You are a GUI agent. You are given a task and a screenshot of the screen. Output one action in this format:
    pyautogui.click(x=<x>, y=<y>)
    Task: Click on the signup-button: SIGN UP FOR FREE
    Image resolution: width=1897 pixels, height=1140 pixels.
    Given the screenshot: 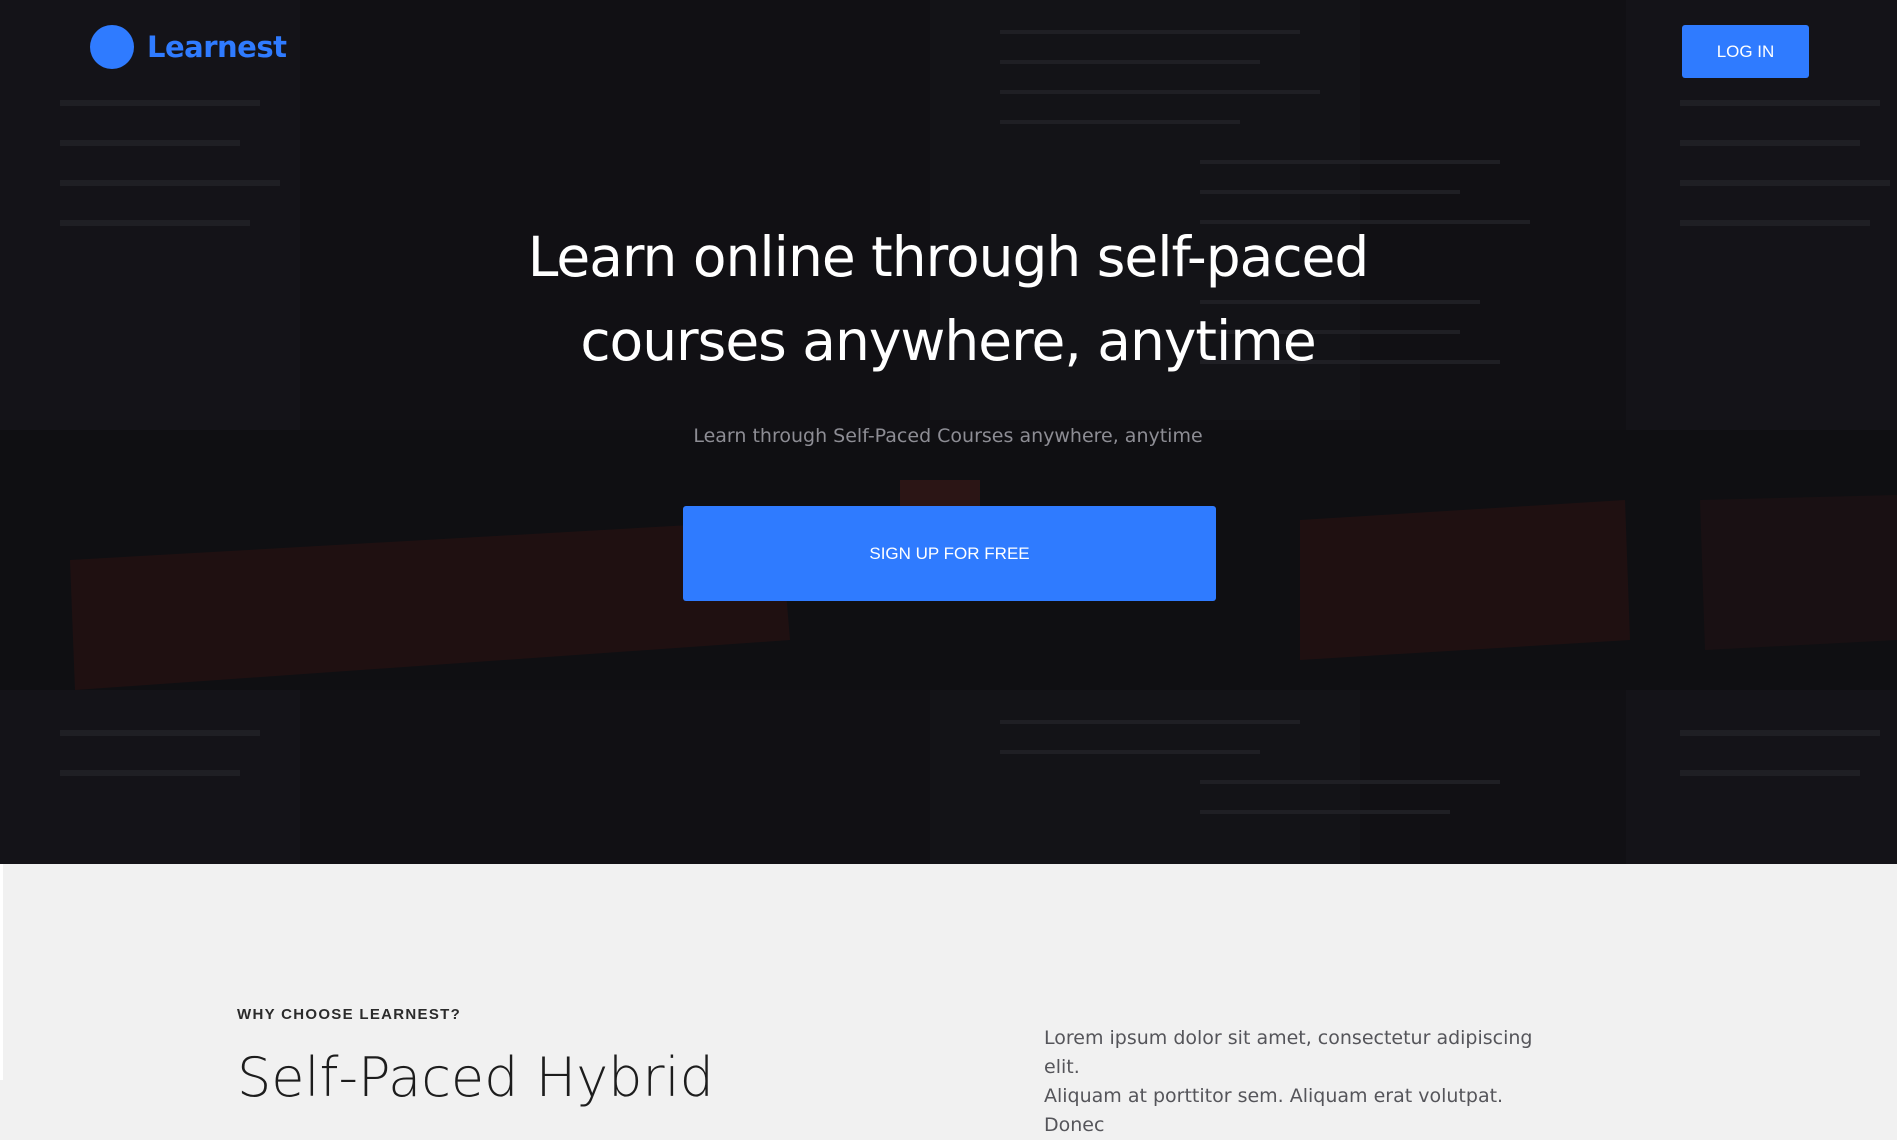 What is the action you would take?
    pyautogui.click(x=949, y=553)
    